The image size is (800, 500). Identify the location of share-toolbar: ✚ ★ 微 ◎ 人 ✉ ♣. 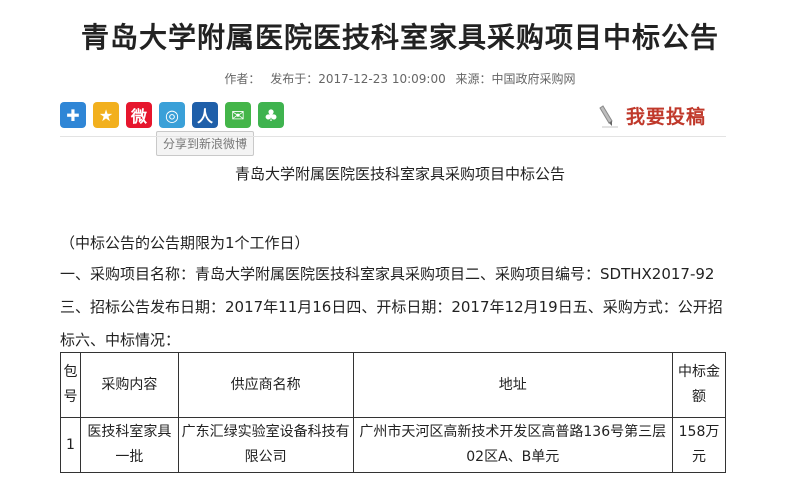
(172, 115).